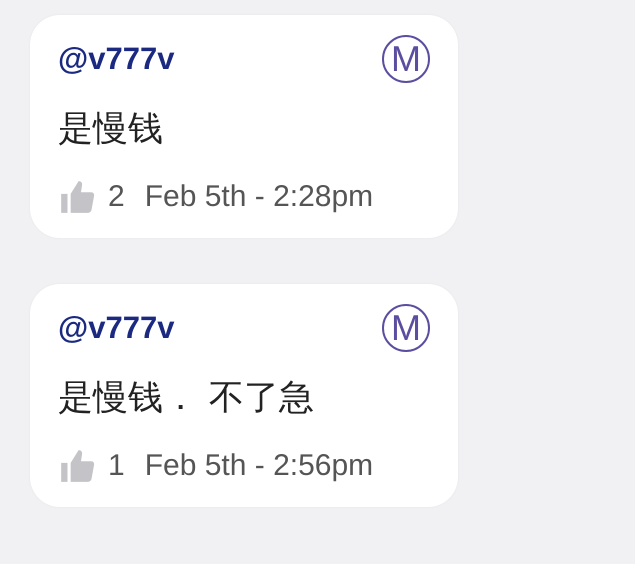 The height and width of the screenshot is (564, 635). Describe the element at coordinates (111, 129) in the screenshot. I see `comment-text: 是慢钱` at that location.